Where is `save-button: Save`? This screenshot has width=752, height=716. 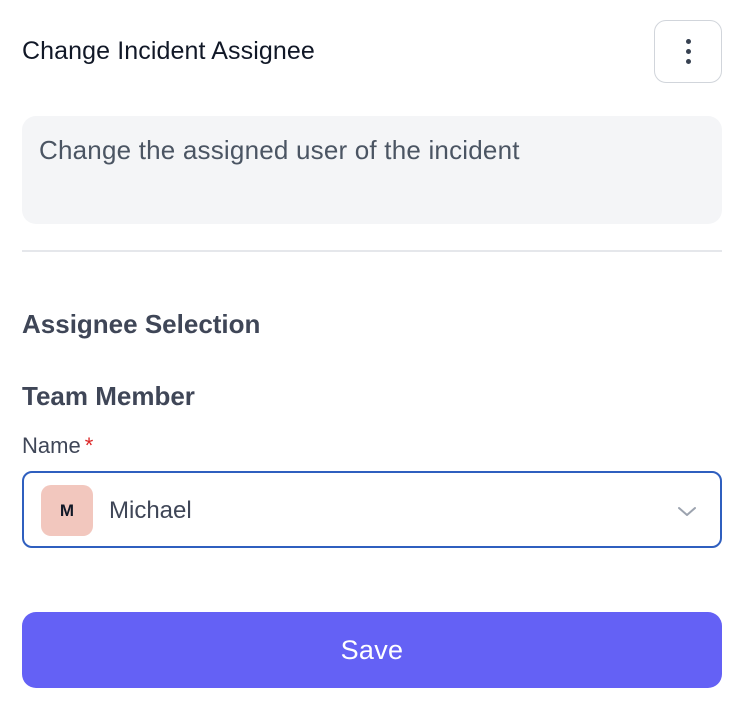 save-button: Save is located at coordinates (372, 650).